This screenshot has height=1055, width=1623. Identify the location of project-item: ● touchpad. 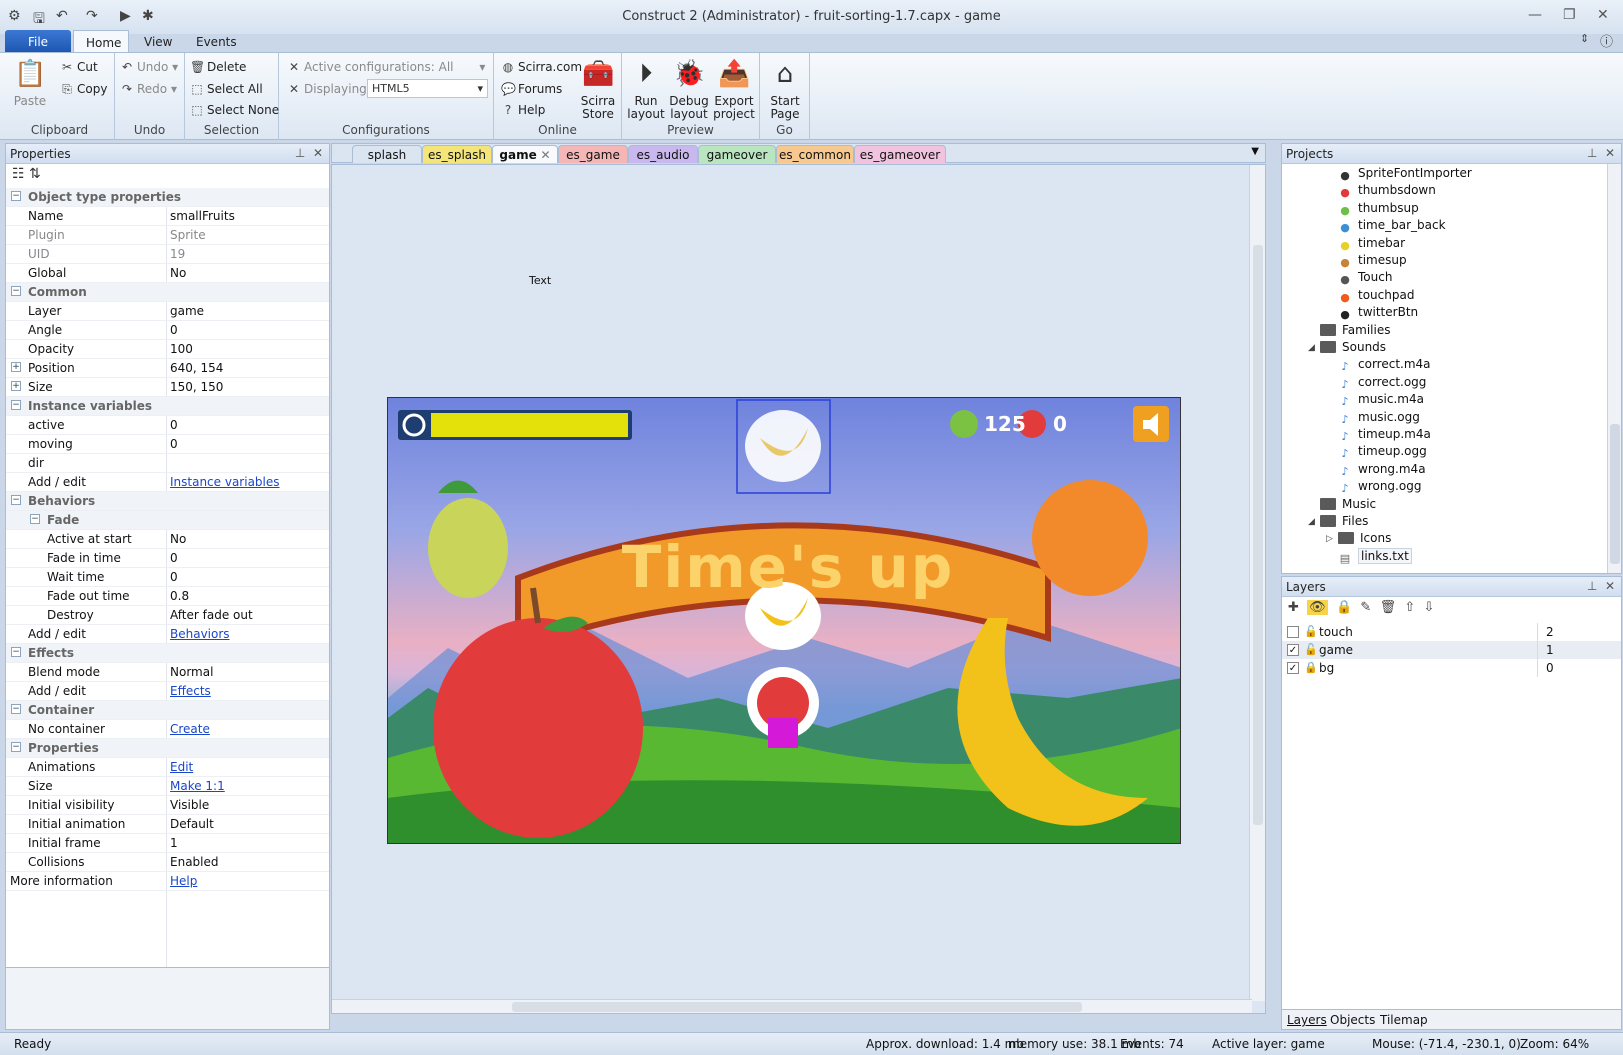
(1376, 296).